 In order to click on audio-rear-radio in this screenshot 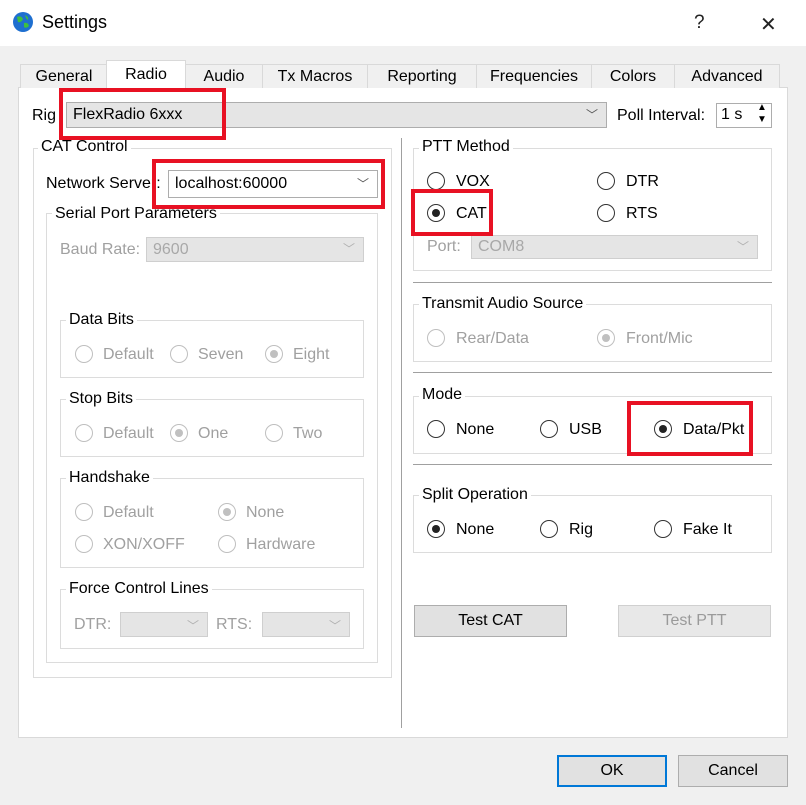, I will do `click(436, 338)`.